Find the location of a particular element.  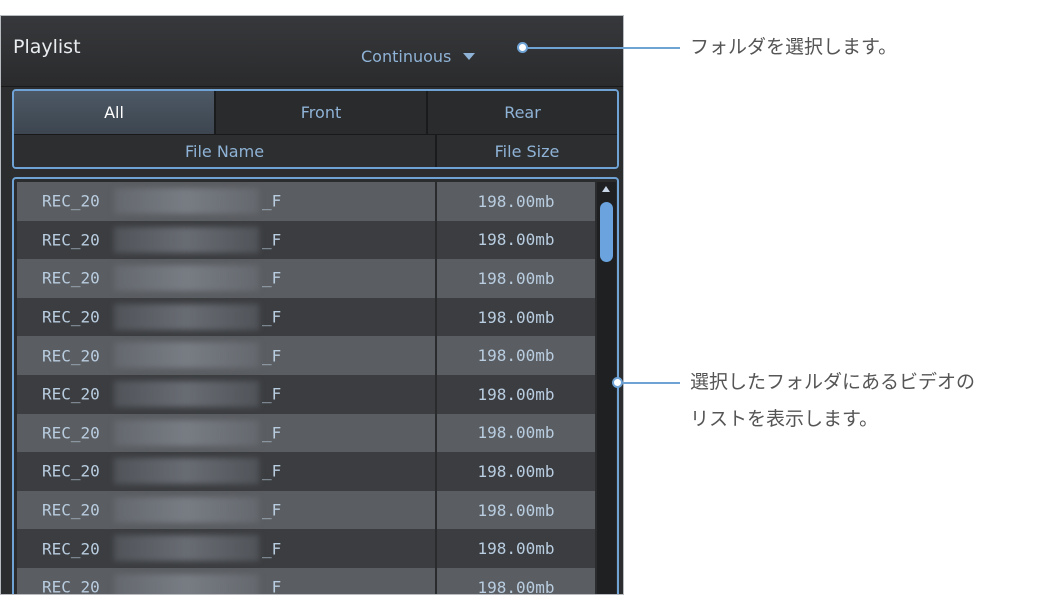

list-scrollbar is located at coordinates (606, 388).